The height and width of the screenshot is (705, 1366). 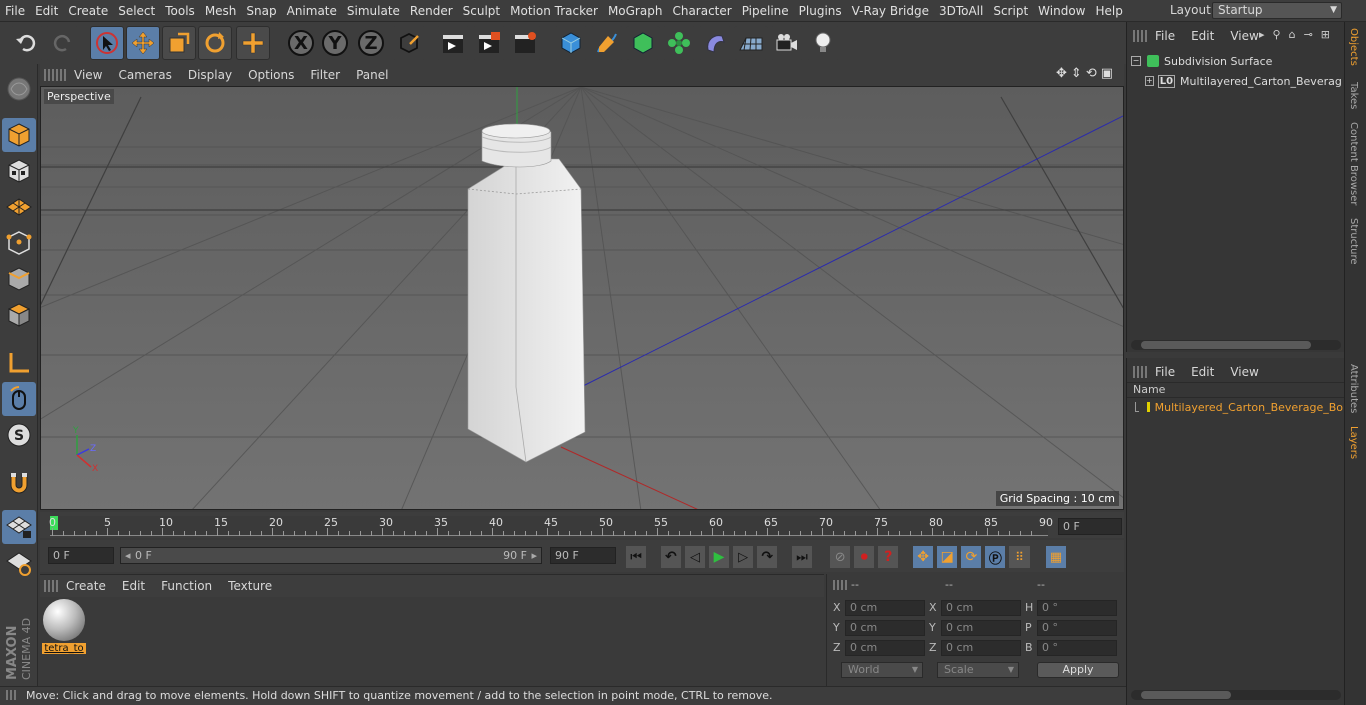 What do you see at coordinates (373, 11) in the screenshot?
I see `menu-item-simulate: Simulate` at bounding box center [373, 11].